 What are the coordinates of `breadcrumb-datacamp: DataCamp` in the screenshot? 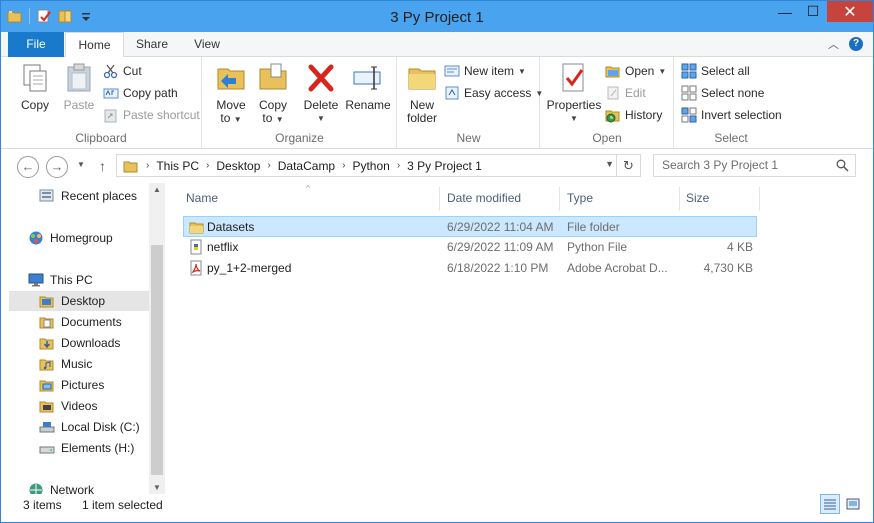 It's located at (306, 166).